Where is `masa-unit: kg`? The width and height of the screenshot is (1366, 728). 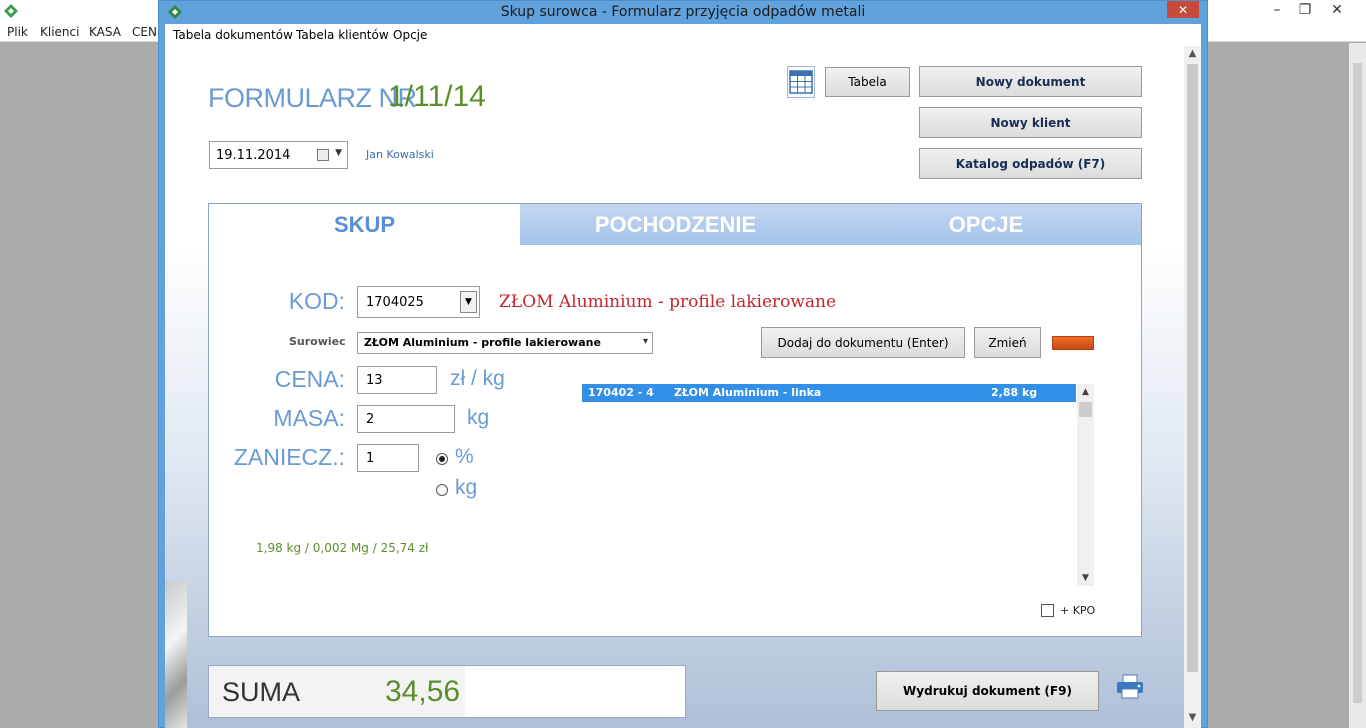
masa-unit: kg is located at coordinates (478, 417).